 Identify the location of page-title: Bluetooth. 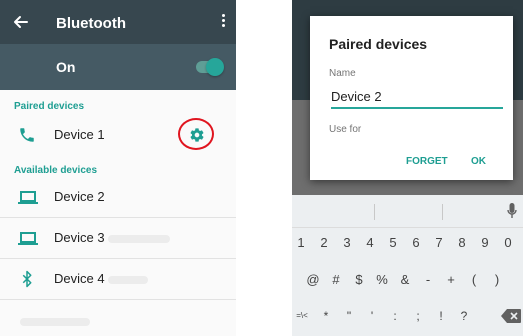
(91, 23).